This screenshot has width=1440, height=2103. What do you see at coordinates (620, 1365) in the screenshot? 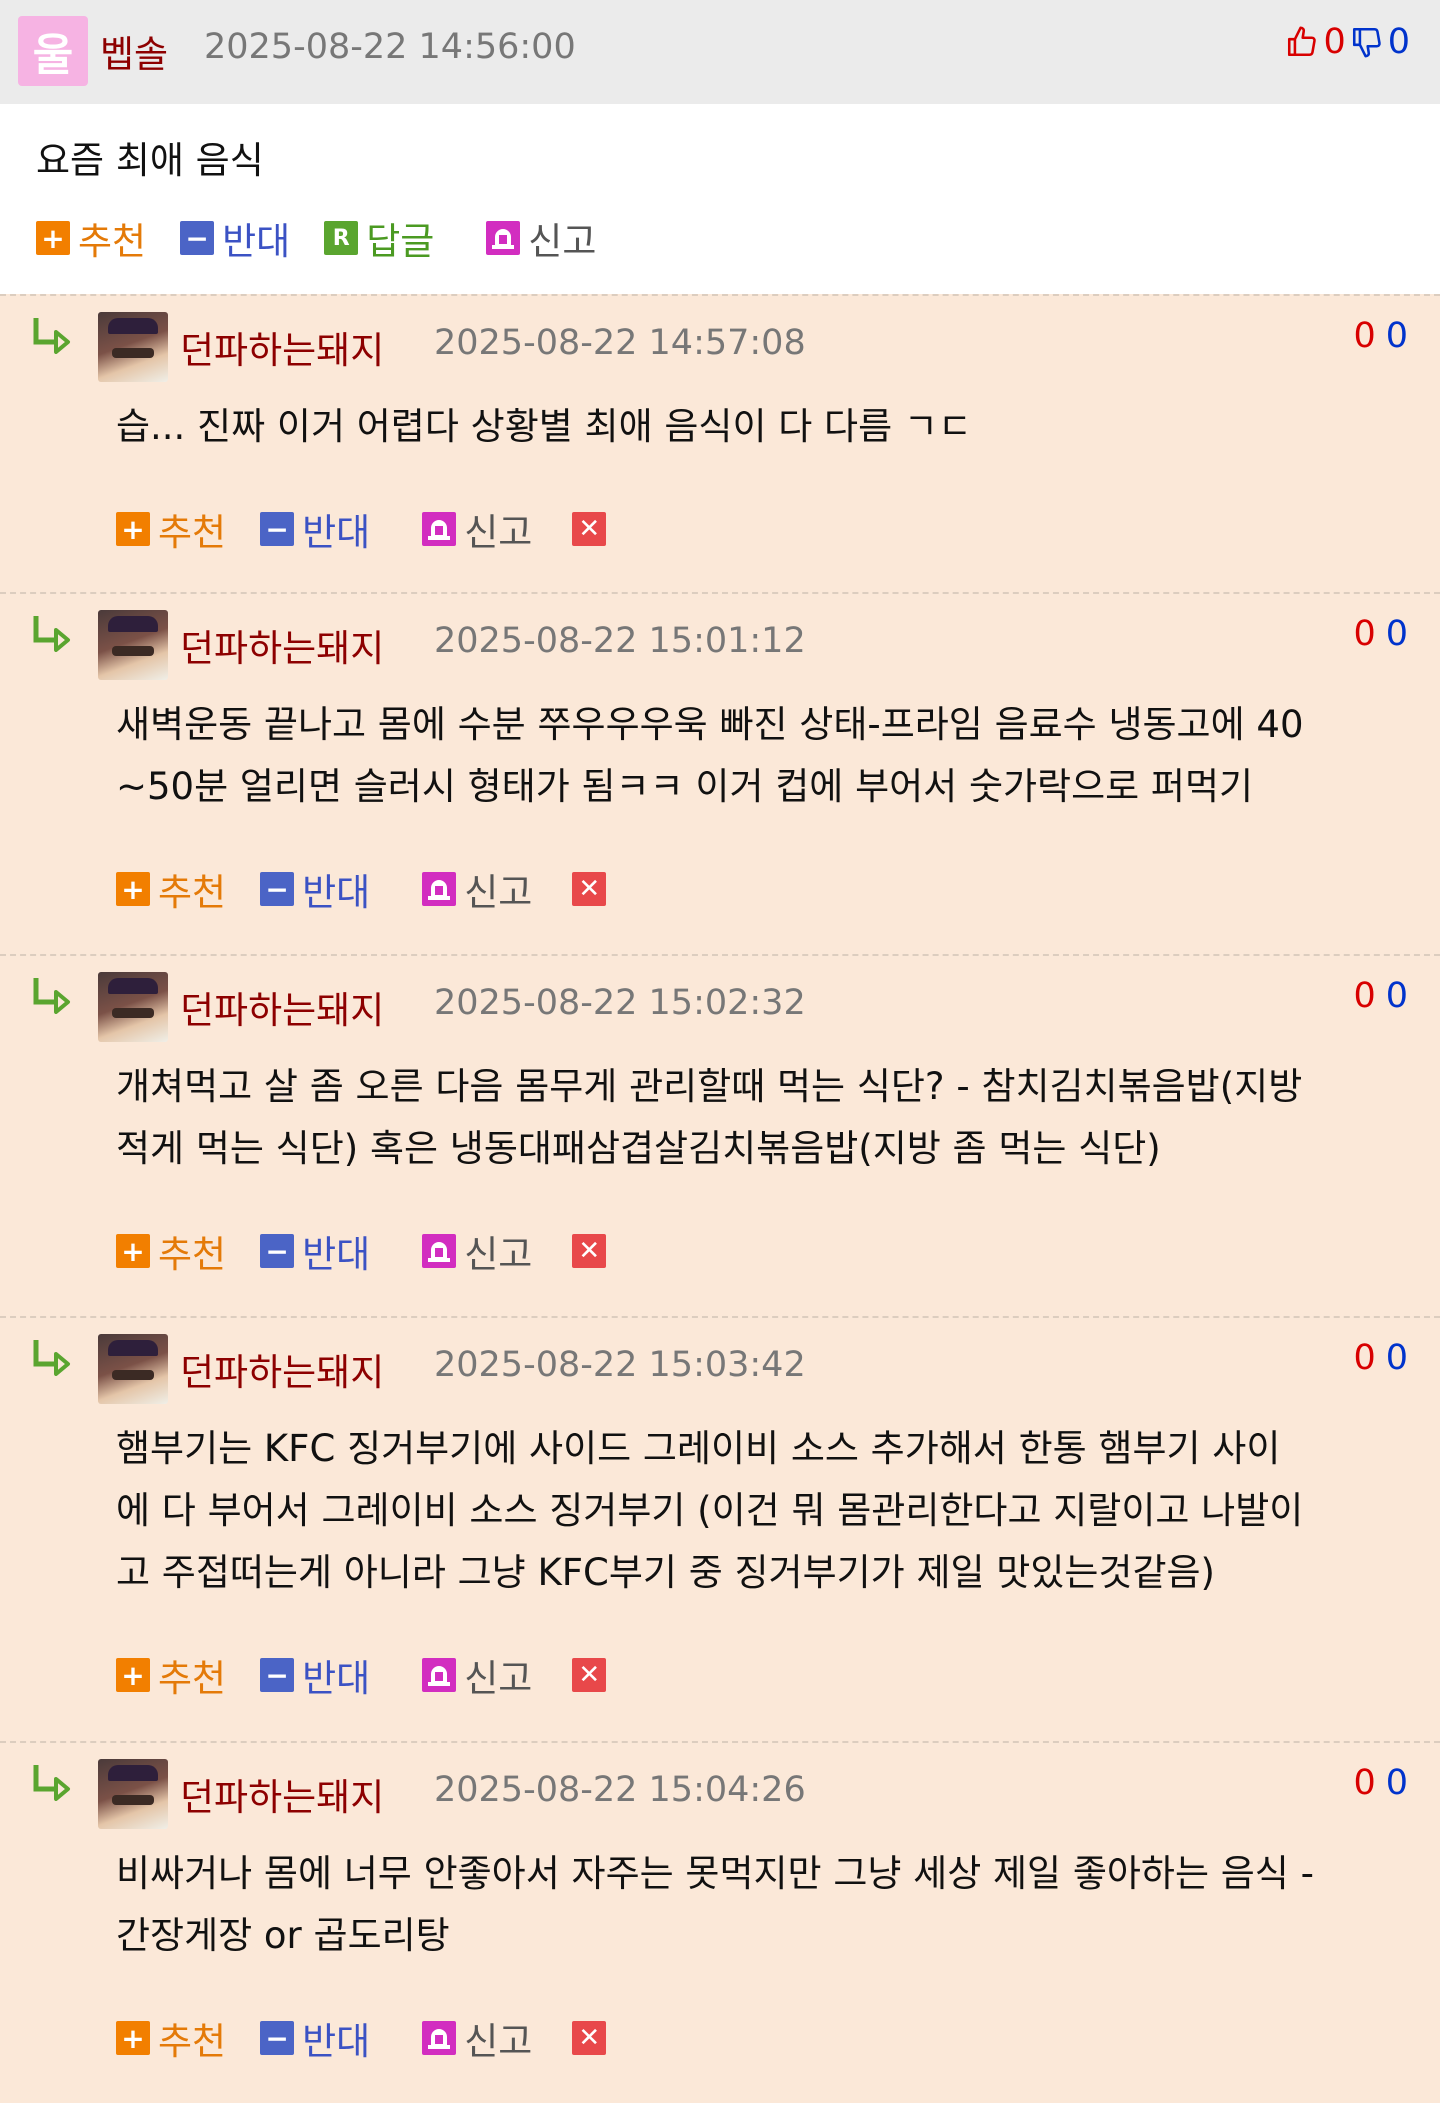
I see `comment-date: 2025-08-22 15:03:42` at bounding box center [620, 1365].